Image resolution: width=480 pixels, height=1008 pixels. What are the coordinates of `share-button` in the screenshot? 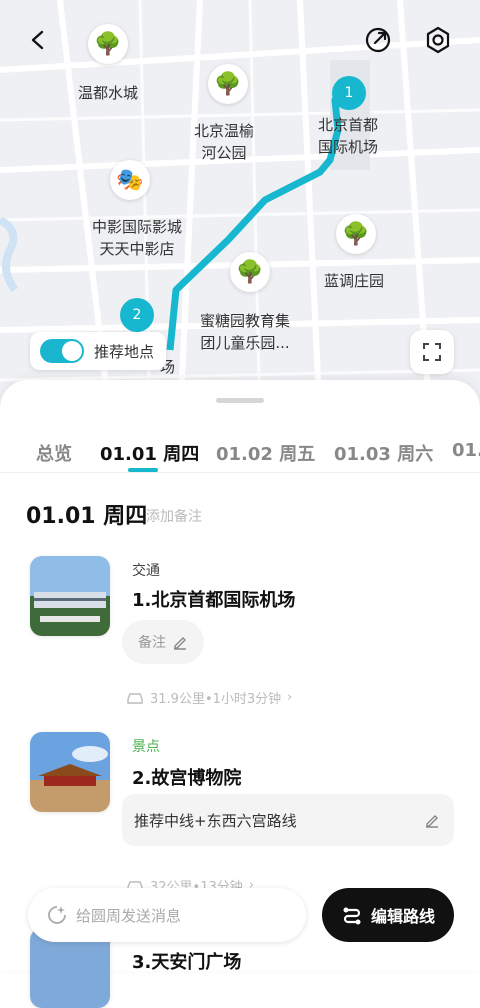 It's located at (378, 40).